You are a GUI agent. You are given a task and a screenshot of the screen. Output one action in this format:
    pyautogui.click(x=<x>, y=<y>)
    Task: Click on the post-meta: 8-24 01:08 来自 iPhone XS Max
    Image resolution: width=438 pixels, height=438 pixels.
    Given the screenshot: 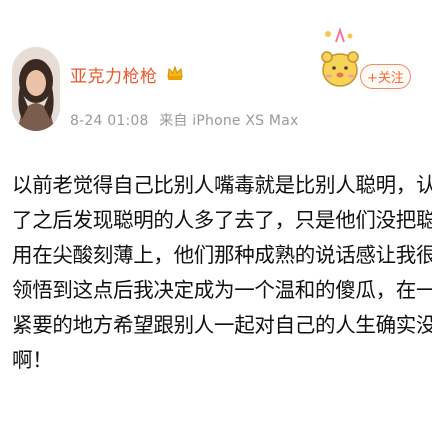 What is the action you would take?
    pyautogui.click(x=187, y=120)
    